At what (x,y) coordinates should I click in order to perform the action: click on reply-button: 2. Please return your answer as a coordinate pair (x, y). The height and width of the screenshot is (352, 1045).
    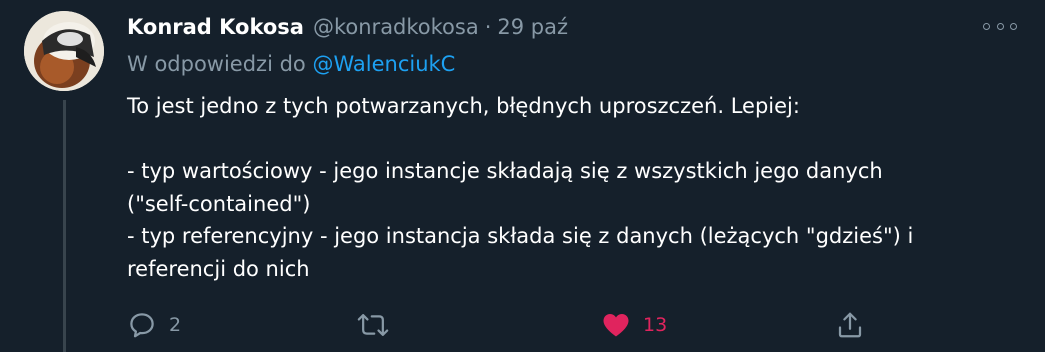
    Looking at the image, I should click on (154, 325).